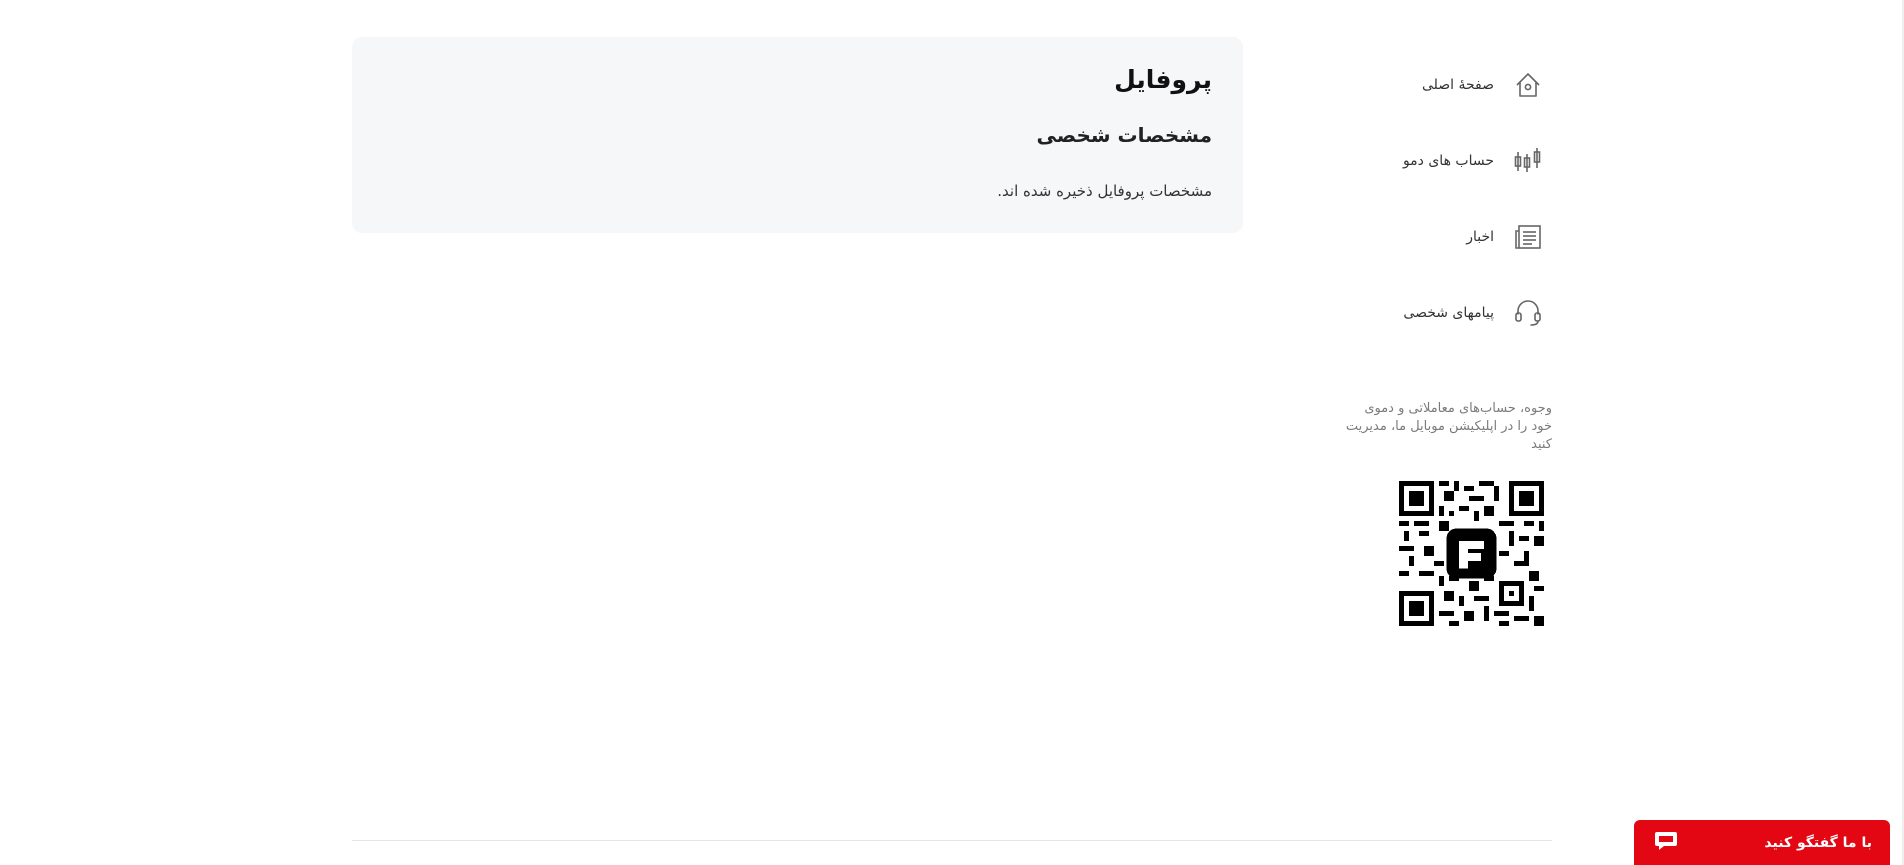  What do you see at coordinates (1448, 313) in the screenshot?
I see `sidebar-item-label: پیامهای شخصی` at bounding box center [1448, 313].